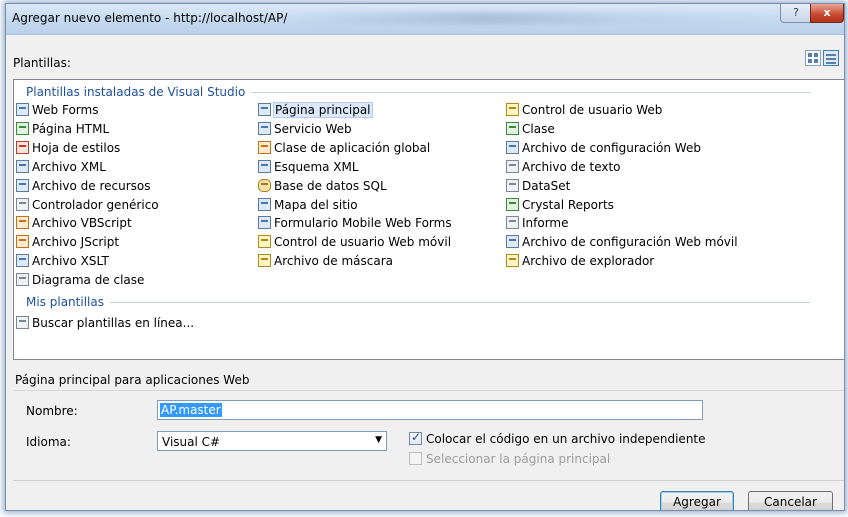 The width and height of the screenshot is (848, 517). What do you see at coordinates (191, 410) in the screenshot?
I see `name-input-value: AP.master` at bounding box center [191, 410].